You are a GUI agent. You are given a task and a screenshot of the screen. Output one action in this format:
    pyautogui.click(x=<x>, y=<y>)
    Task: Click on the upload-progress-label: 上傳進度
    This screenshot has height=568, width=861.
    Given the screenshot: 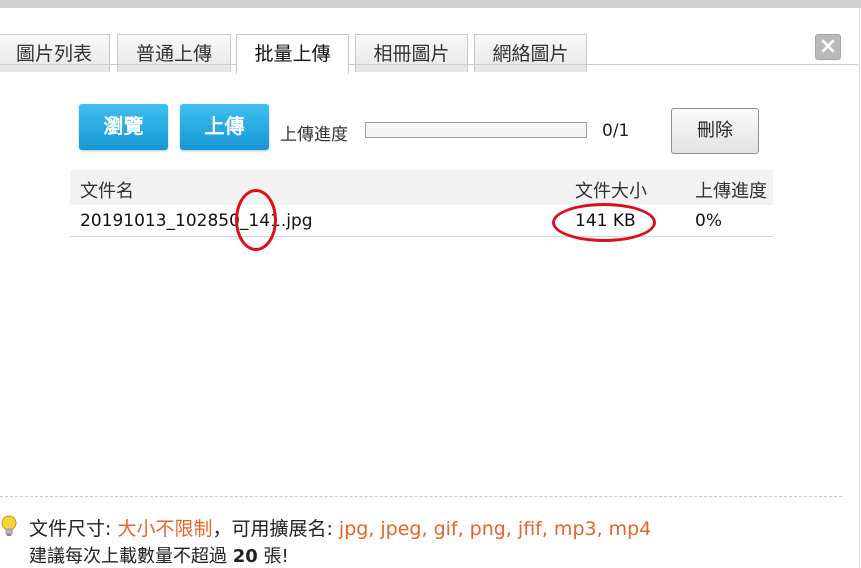 What is the action you would take?
    pyautogui.click(x=314, y=135)
    